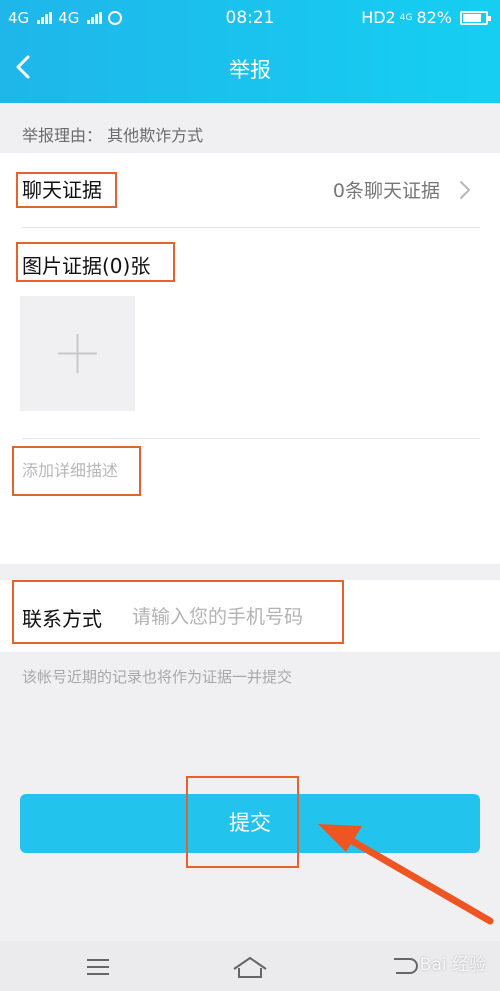 Image resolution: width=500 pixels, height=991 pixels. I want to click on back-icon, so click(405, 967).